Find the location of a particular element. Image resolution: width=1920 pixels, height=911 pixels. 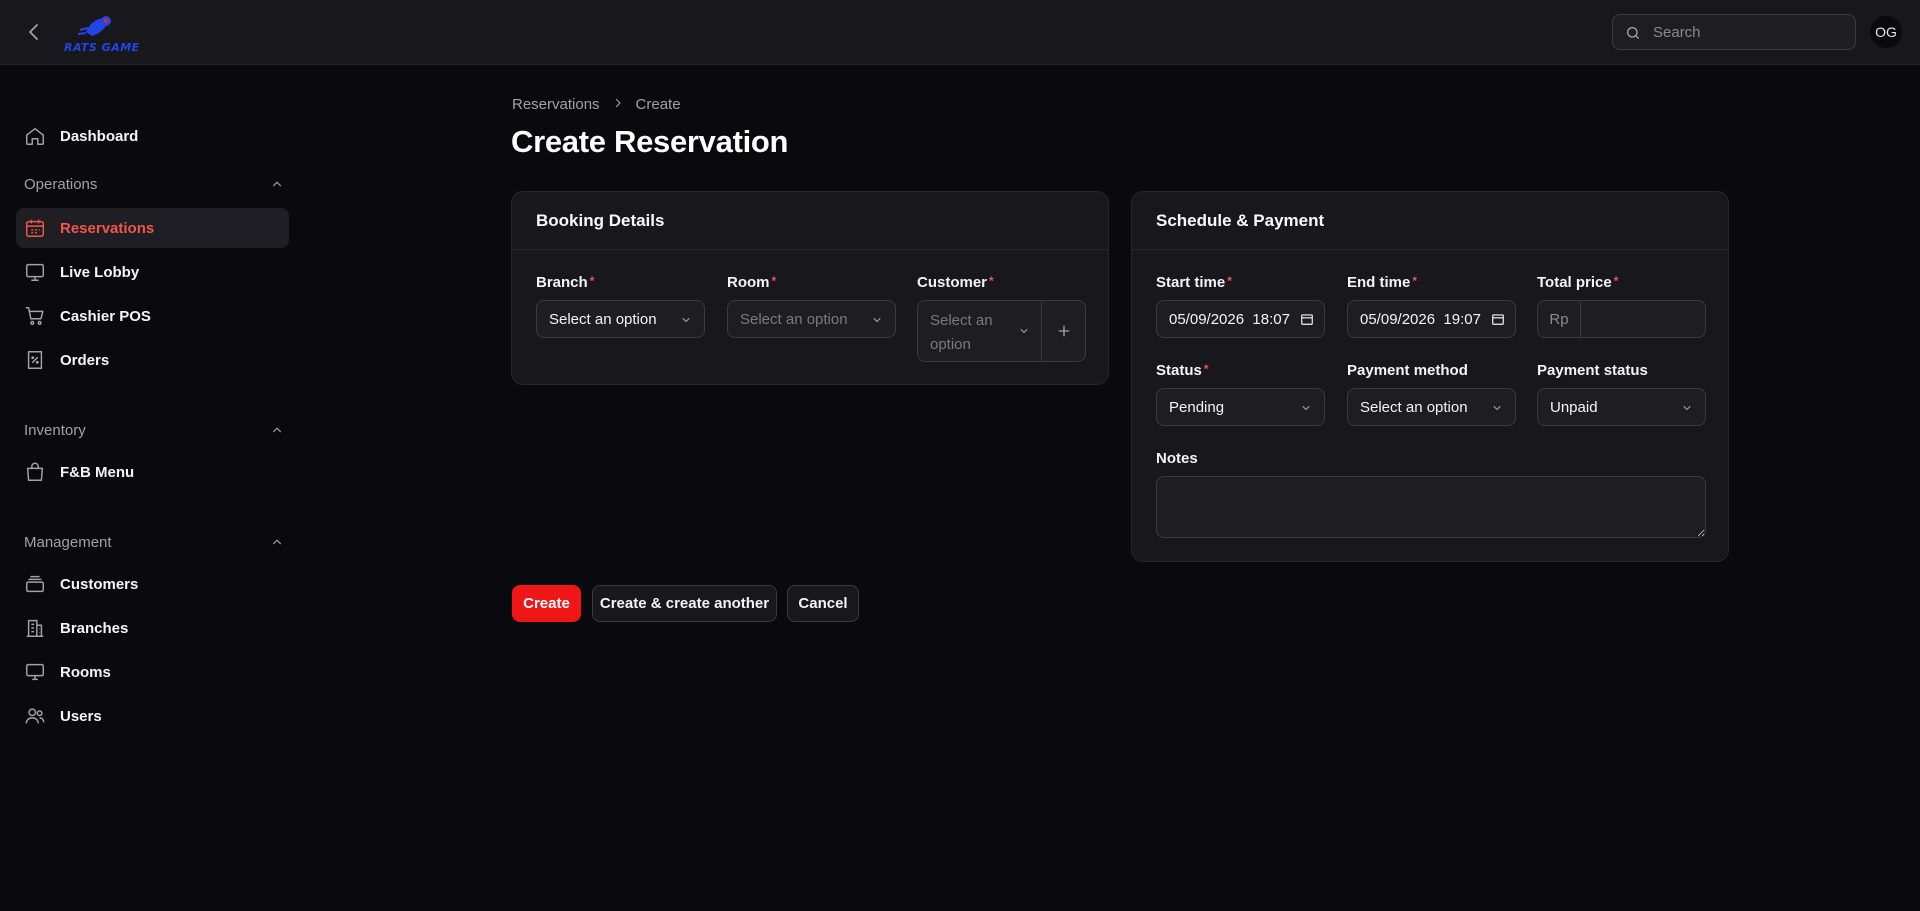

branch-select: Select an option is located at coordinates (620, 319).